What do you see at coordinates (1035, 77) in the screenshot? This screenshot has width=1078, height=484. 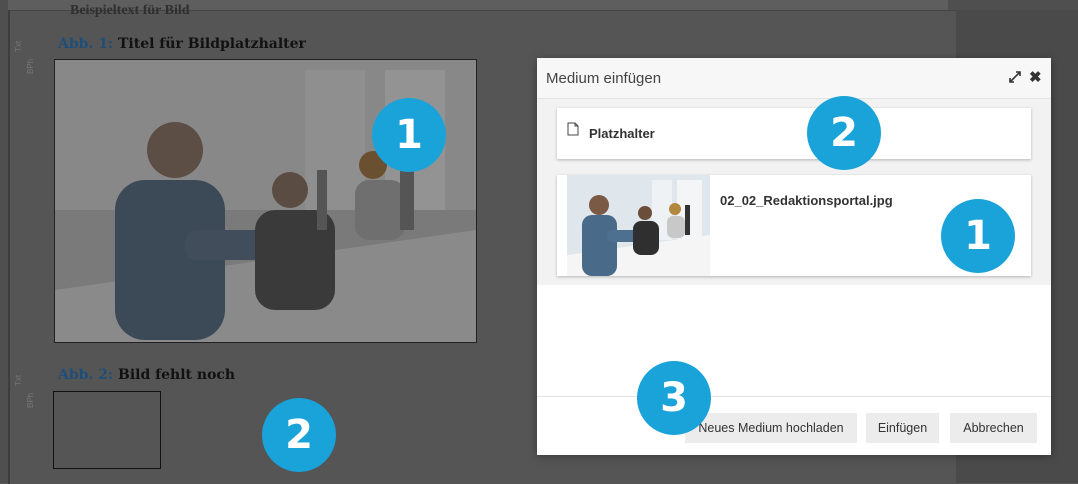 I see `close-icon: ✖` at bounding box center [1035, 77].